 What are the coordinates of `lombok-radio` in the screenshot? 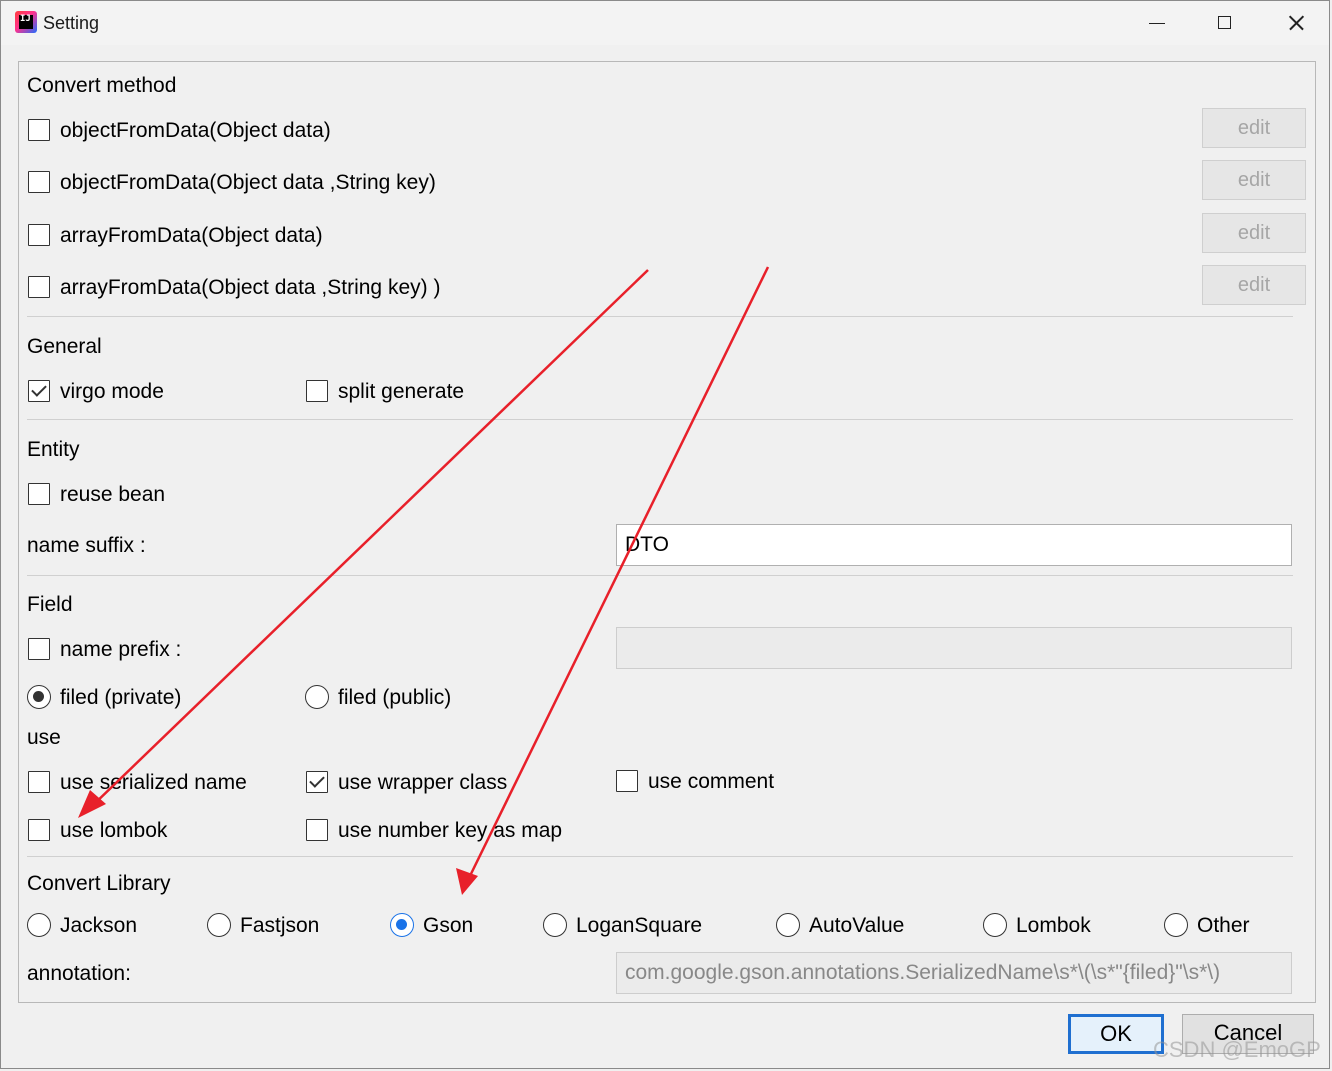 It's located at (995, 925).